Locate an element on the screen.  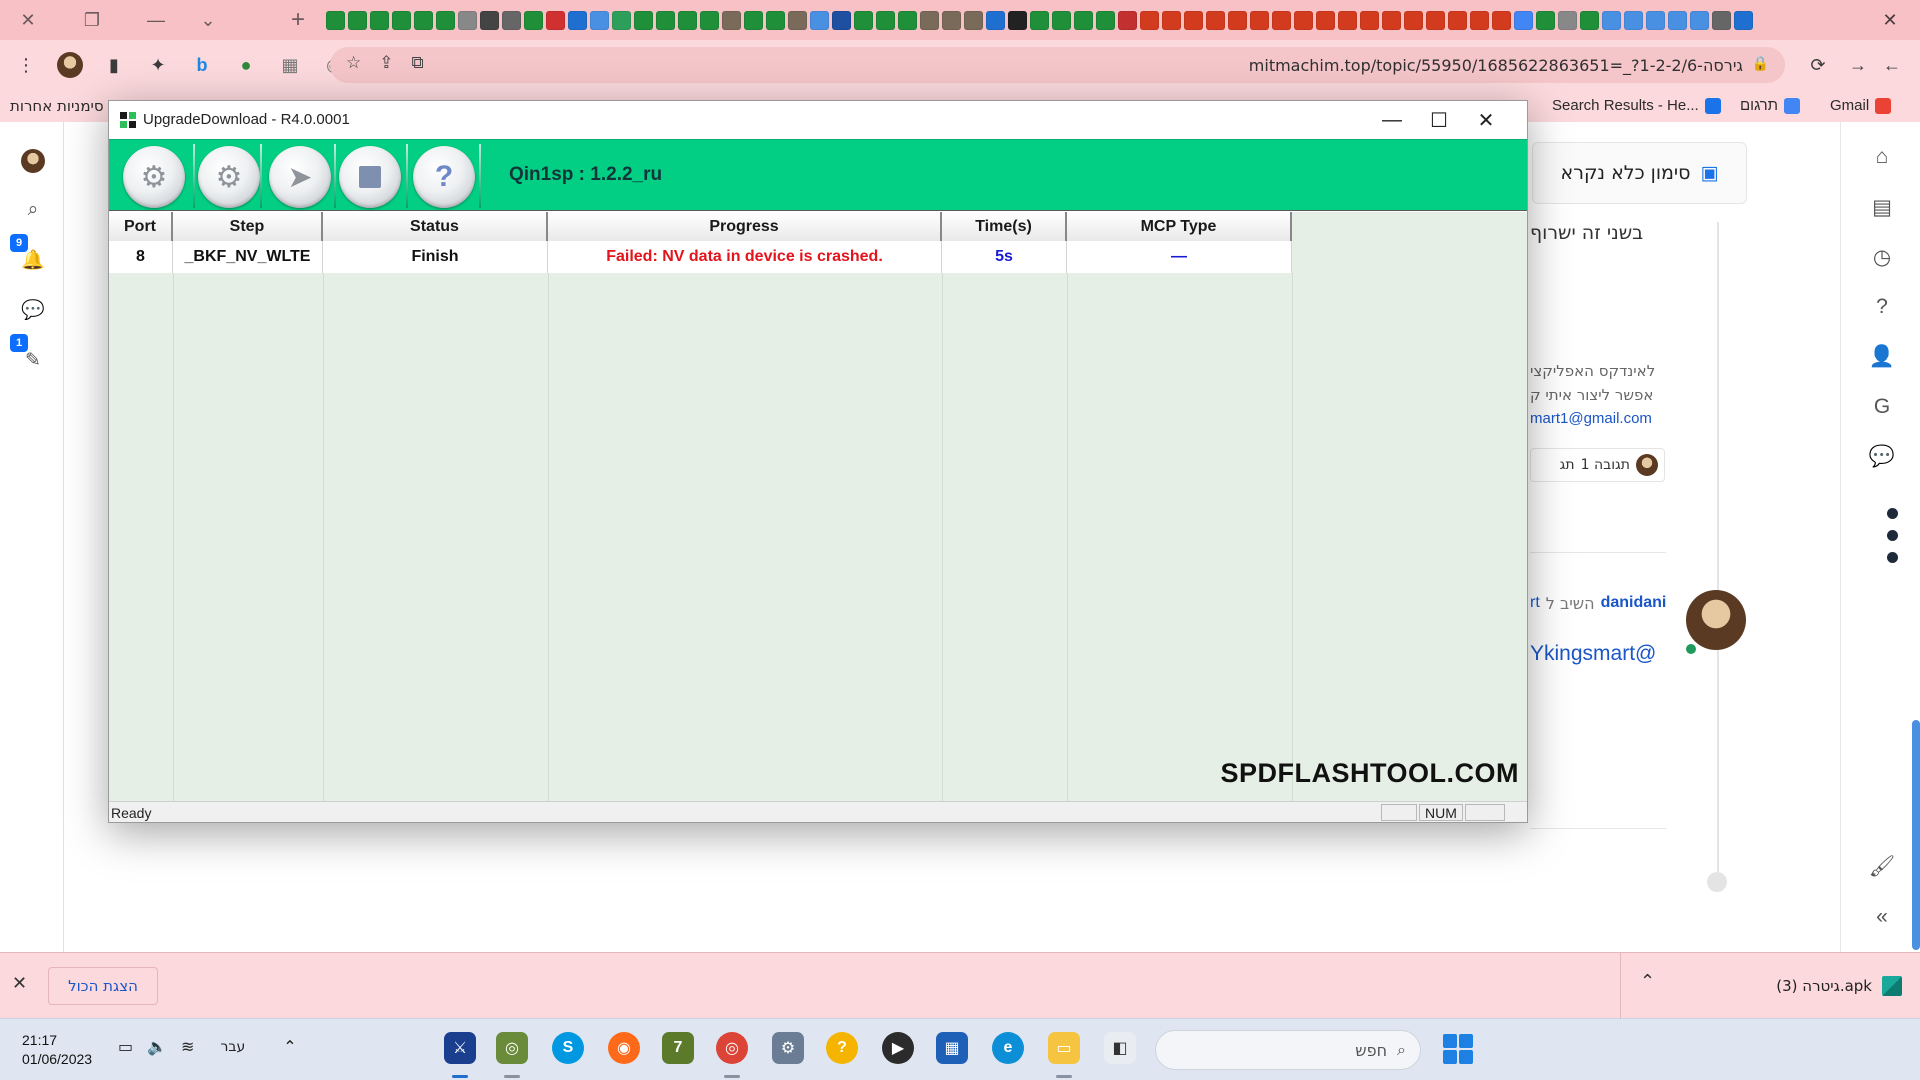
column-header-mcp-type: MCP Type is located at coordinates (1179, 226).